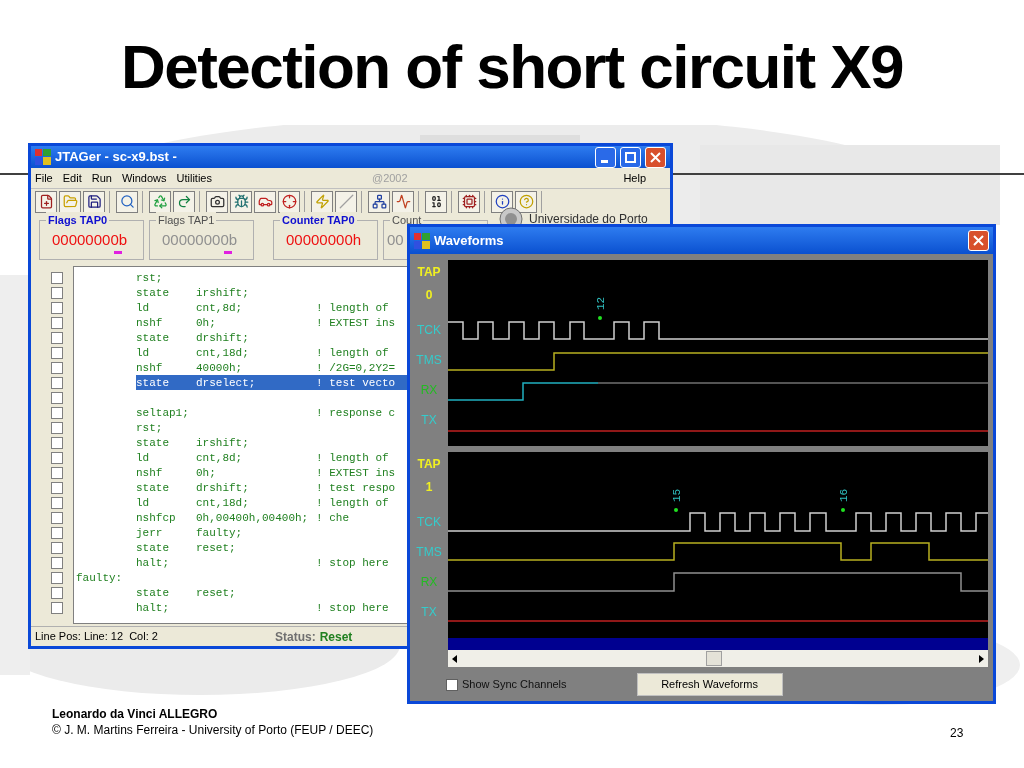 The width and height of the screenshot is (1024, 768). What do you see at coordinates (101, 178) in the screenshot?
I see `menu-item: Run` at bounding box center [101, 178].